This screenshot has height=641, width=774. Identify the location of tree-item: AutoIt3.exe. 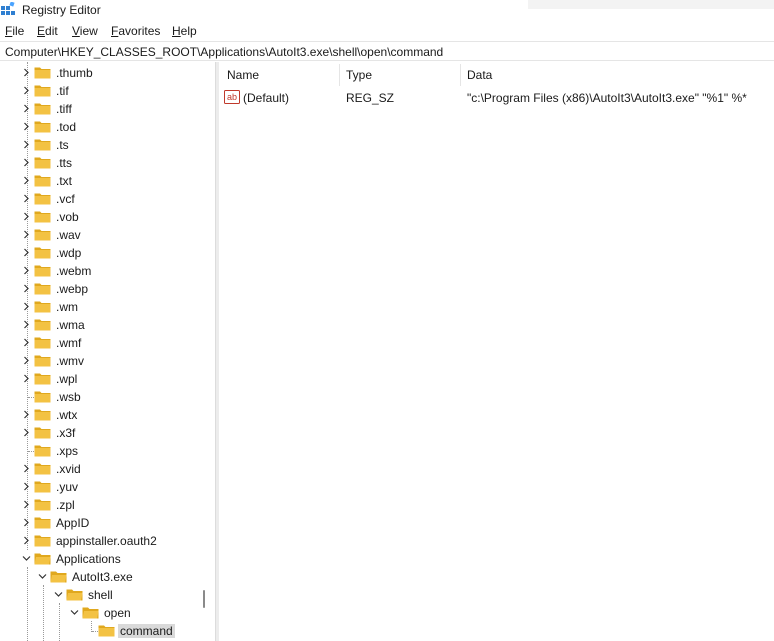
(106, 577).